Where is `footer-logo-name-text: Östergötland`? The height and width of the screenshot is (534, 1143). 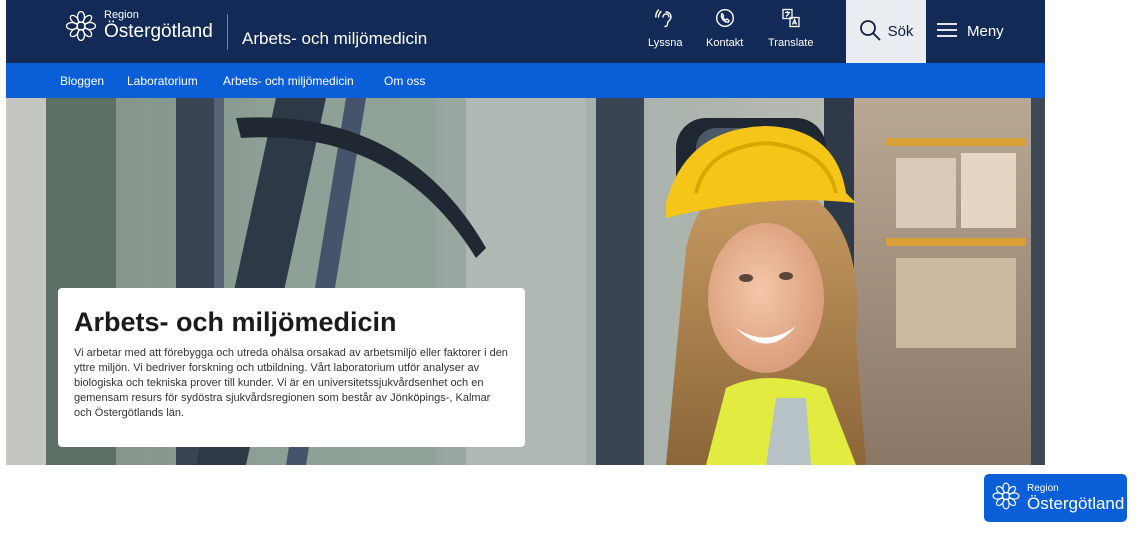
footer-logo-name-text: Östergötland is located at coordinates (1076, 503).